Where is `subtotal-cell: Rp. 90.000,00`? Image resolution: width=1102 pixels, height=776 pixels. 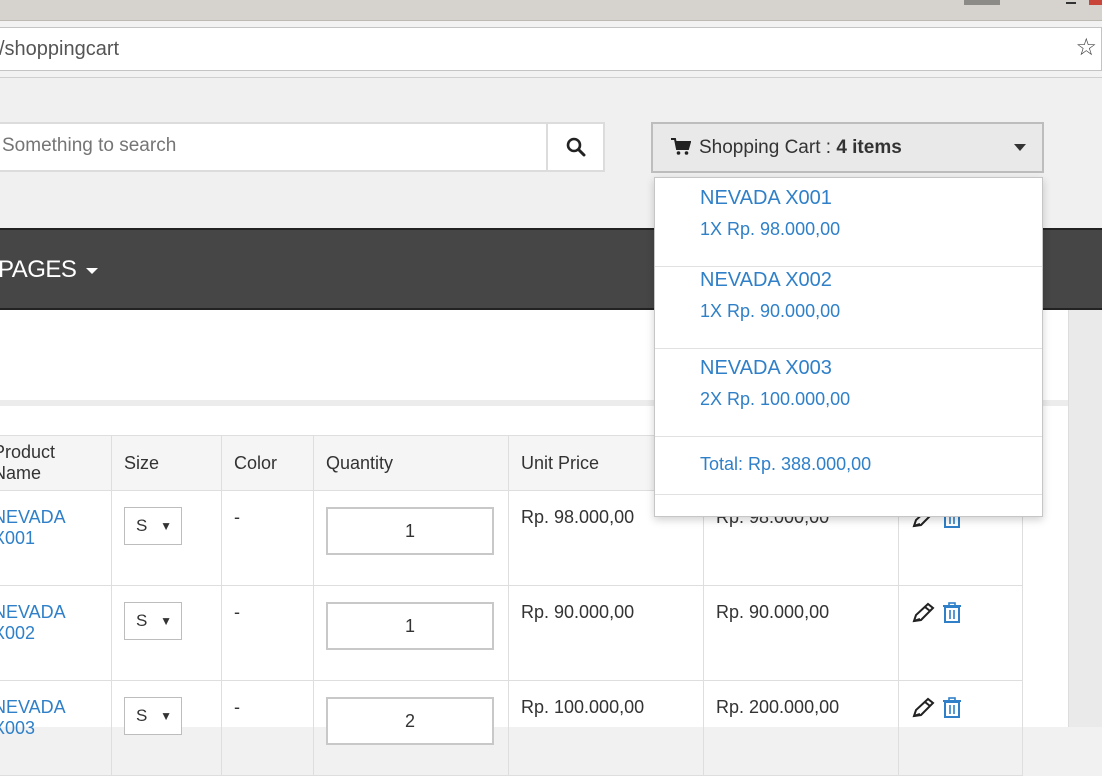
subtotal-cell: Rp. 90.000,00 is located at coordinates (801, 633).